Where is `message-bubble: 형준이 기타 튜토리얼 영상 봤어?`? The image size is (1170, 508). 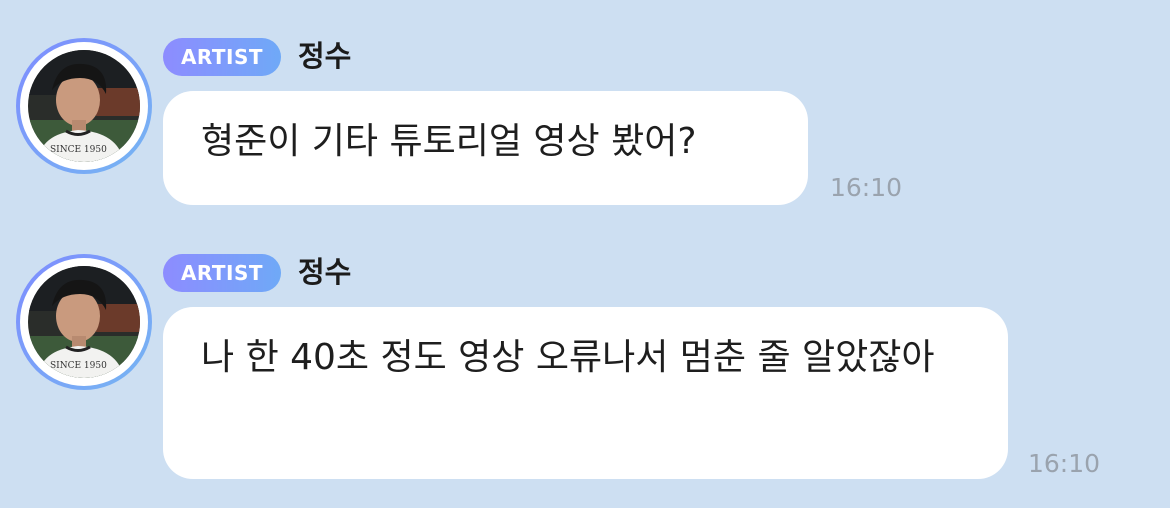
message-bubble: 형준이 기타 튜토리얼 영상 봤어? is located at coordinates (485, 148).